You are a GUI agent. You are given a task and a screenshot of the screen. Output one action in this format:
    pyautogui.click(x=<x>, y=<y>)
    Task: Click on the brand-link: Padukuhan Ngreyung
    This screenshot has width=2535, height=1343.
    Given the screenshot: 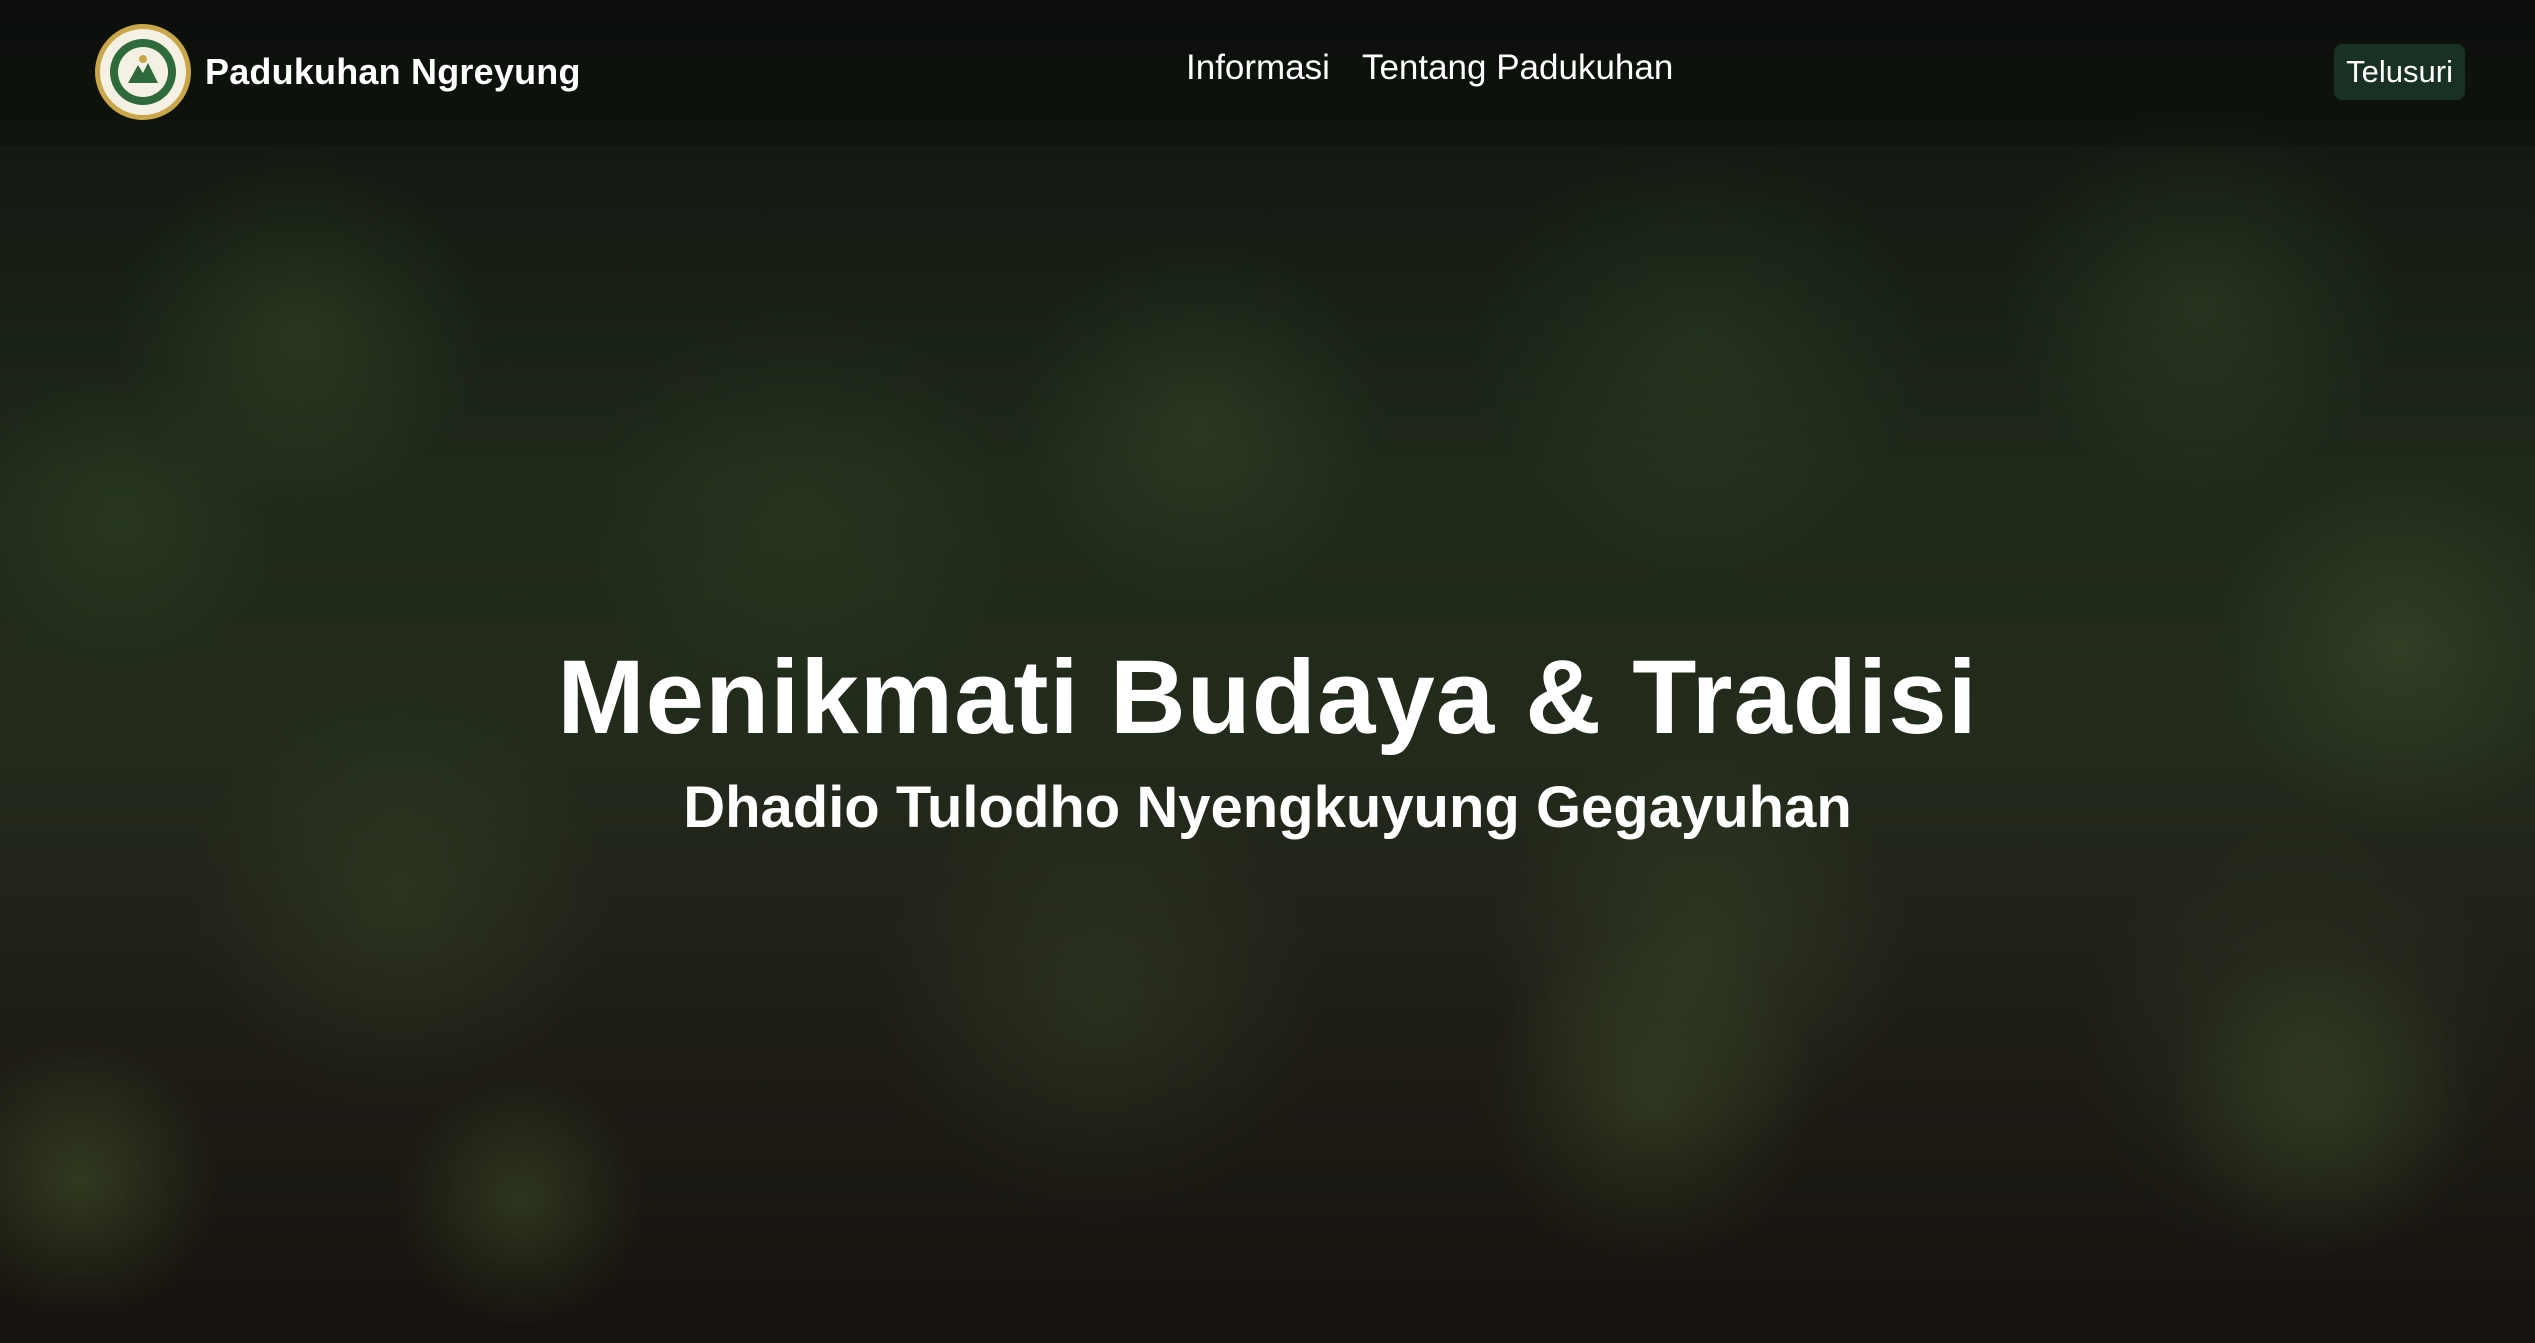 What is the action you would take?
    pyautogui.click(x=338, y=72)
    